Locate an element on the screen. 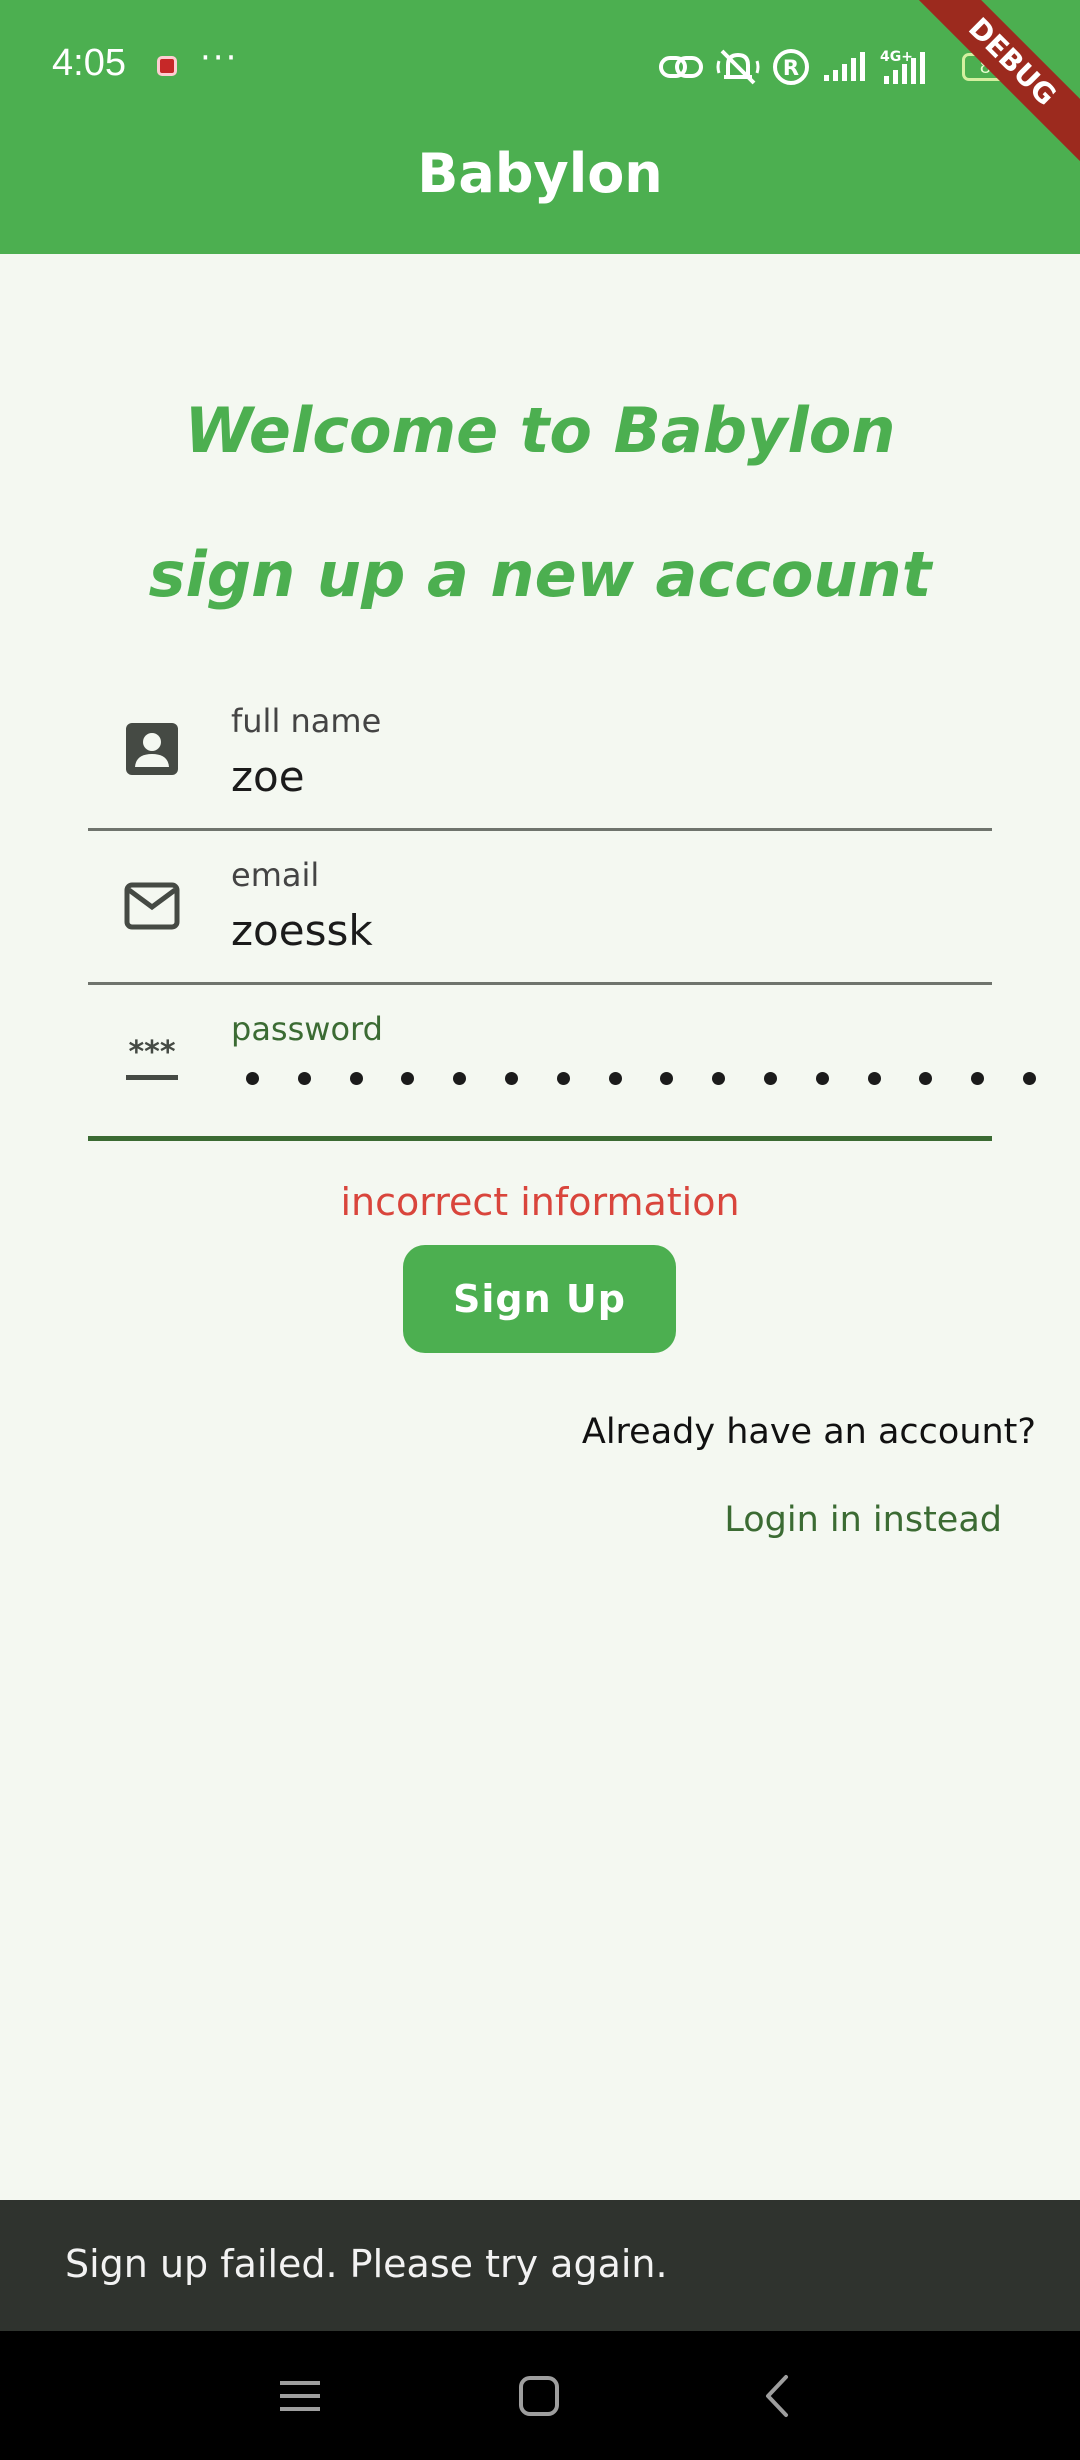 The image size is (1080, 2460). password-label: password is located at coordinates (307, 1029).